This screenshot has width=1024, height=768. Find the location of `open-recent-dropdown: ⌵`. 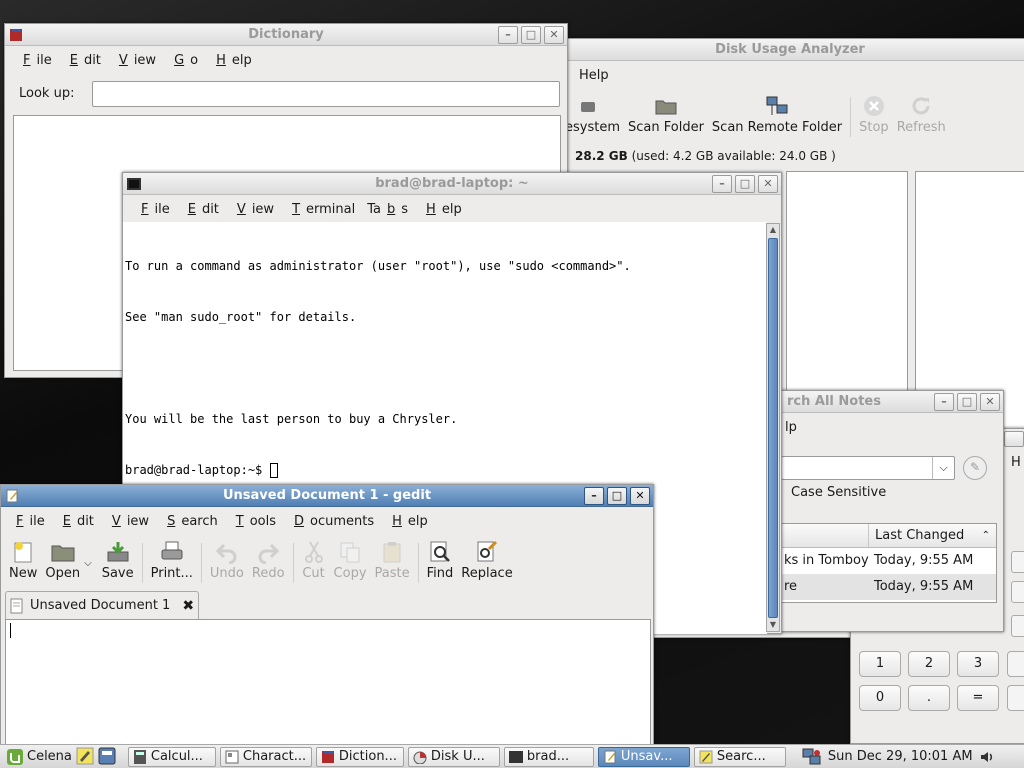

open-recent-dropdown: ⌵ is located at coordinates (91, 553).